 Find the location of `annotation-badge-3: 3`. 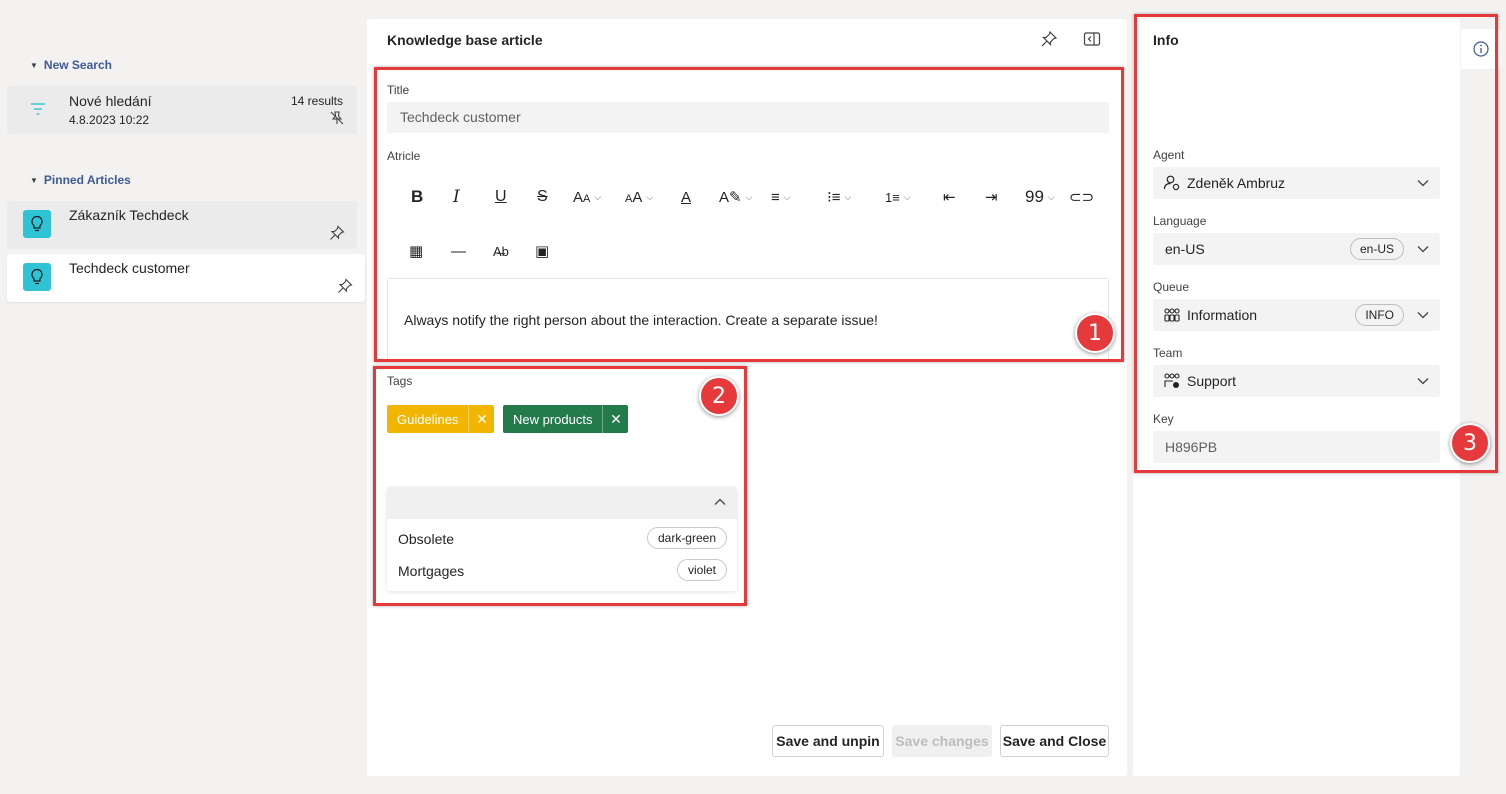

annotation-badge-3: 3 is located at coordinates (1470, 443).